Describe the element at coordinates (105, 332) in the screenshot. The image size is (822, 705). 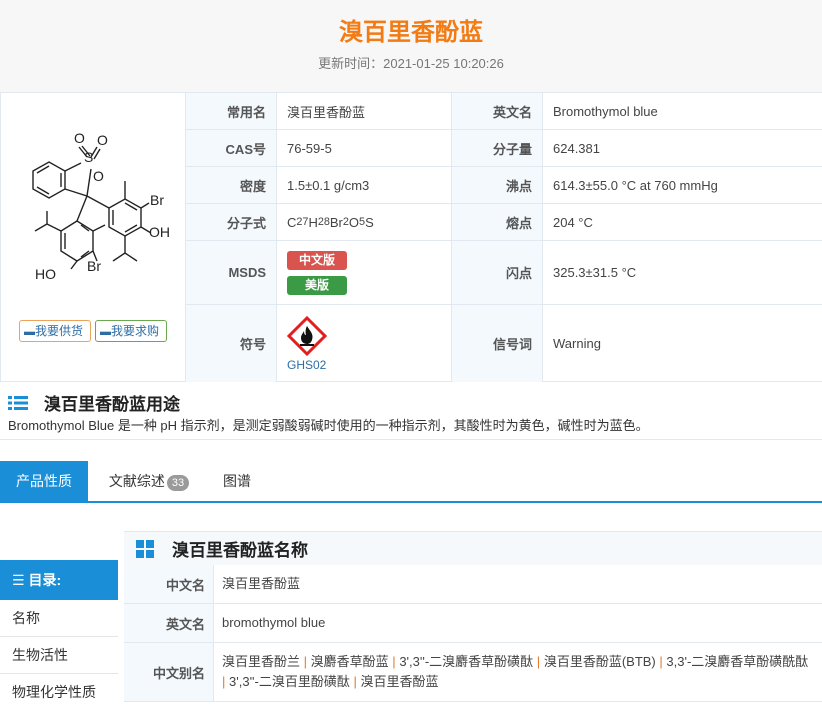
I see `cart-icon: ▬` at that location.